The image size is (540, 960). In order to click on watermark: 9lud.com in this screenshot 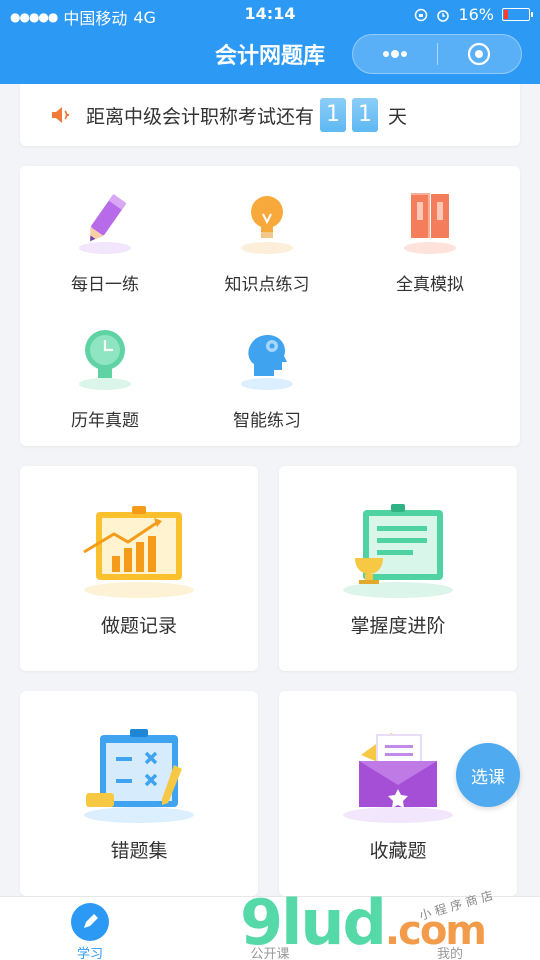, I will do `click(363, 922)`.